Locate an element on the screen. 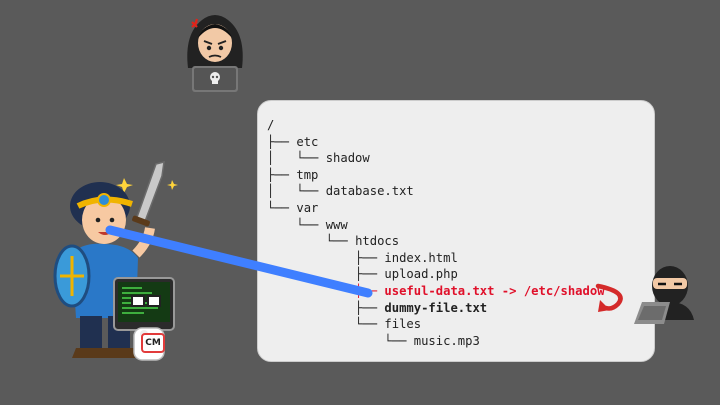 Image resolution: width=720 pixels, height=405 pixels. tree-entry-name: dummy-file.txt is located at coordinates (436, 307).